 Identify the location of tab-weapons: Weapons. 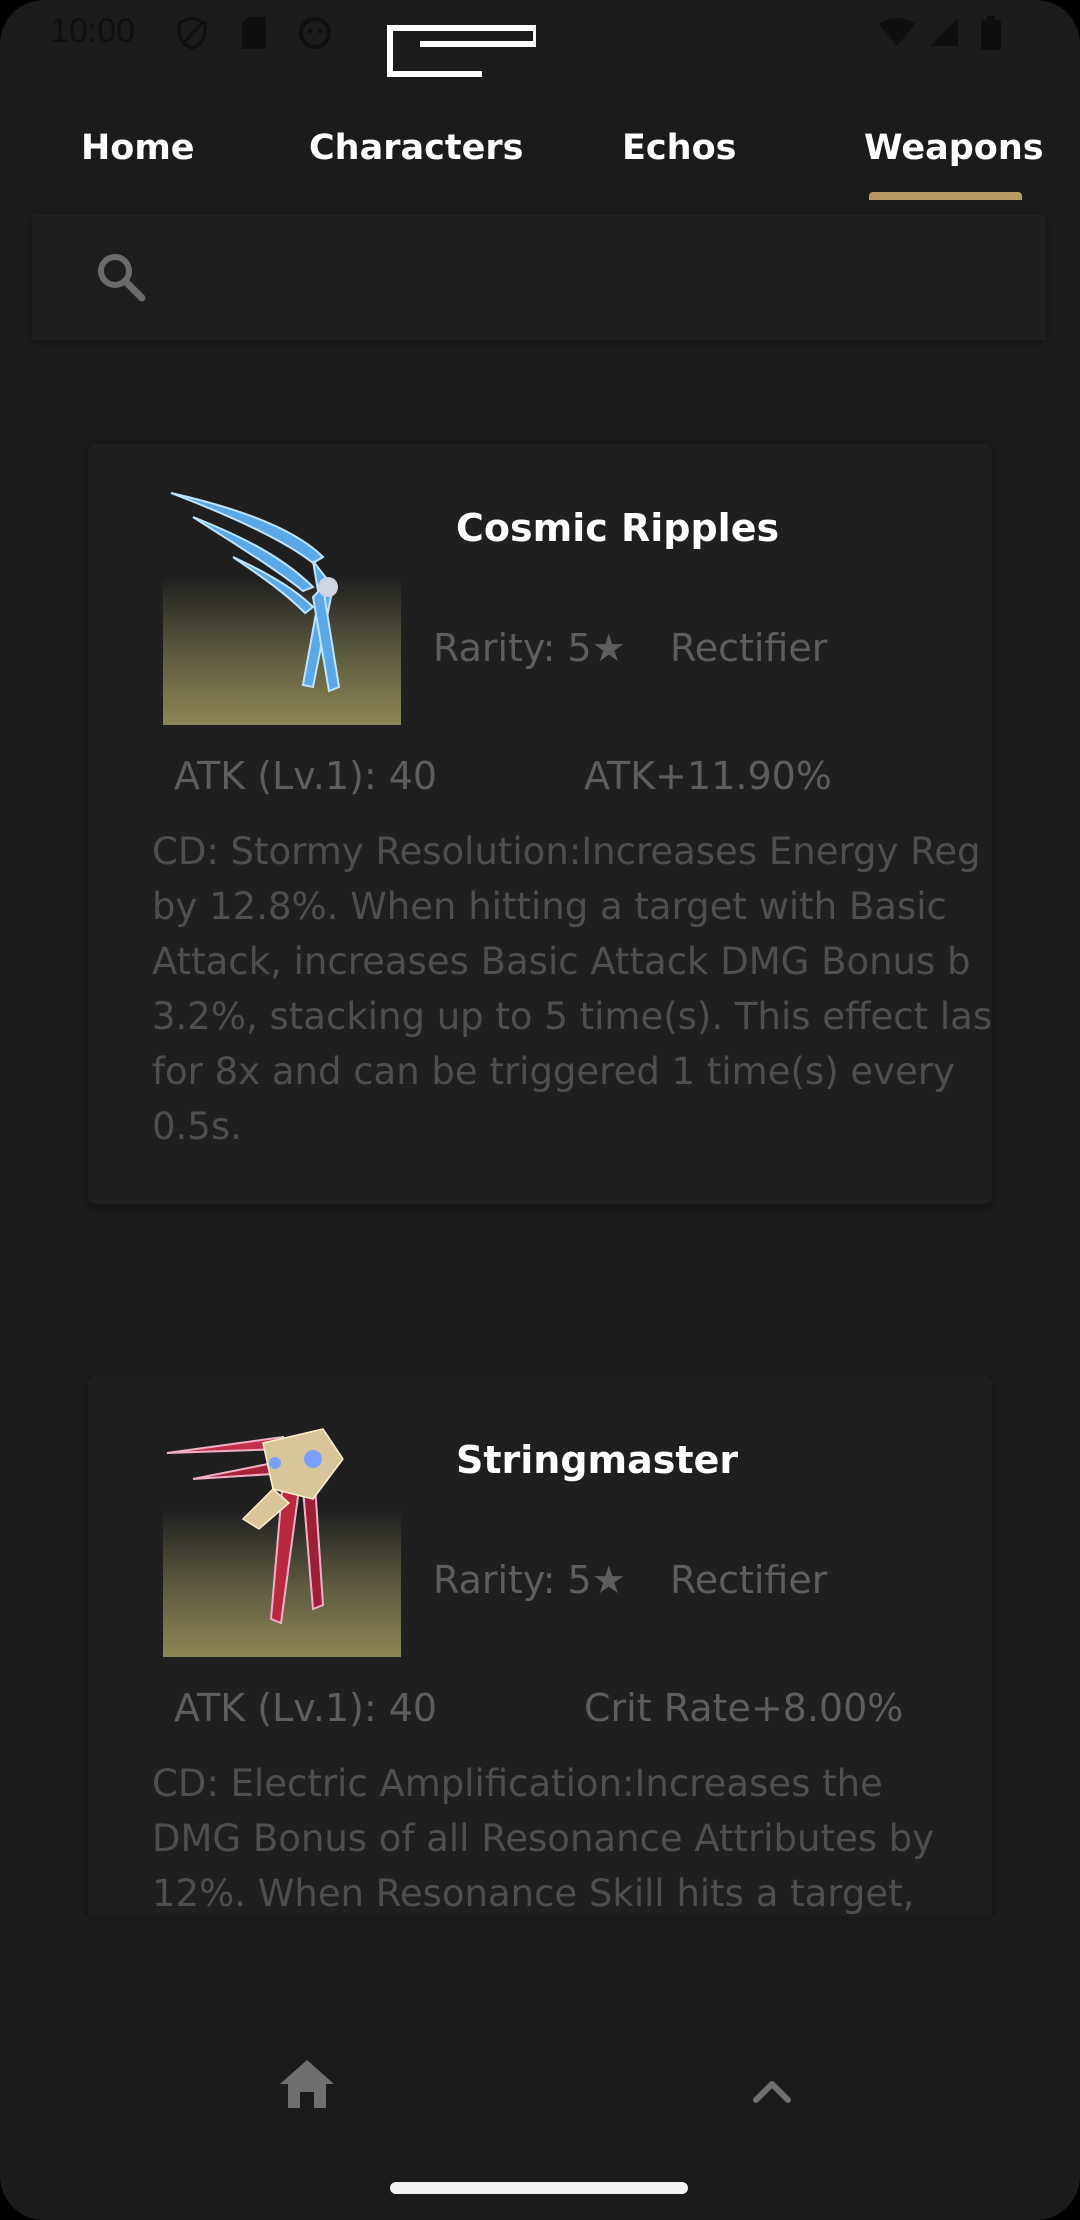
(954, 148).